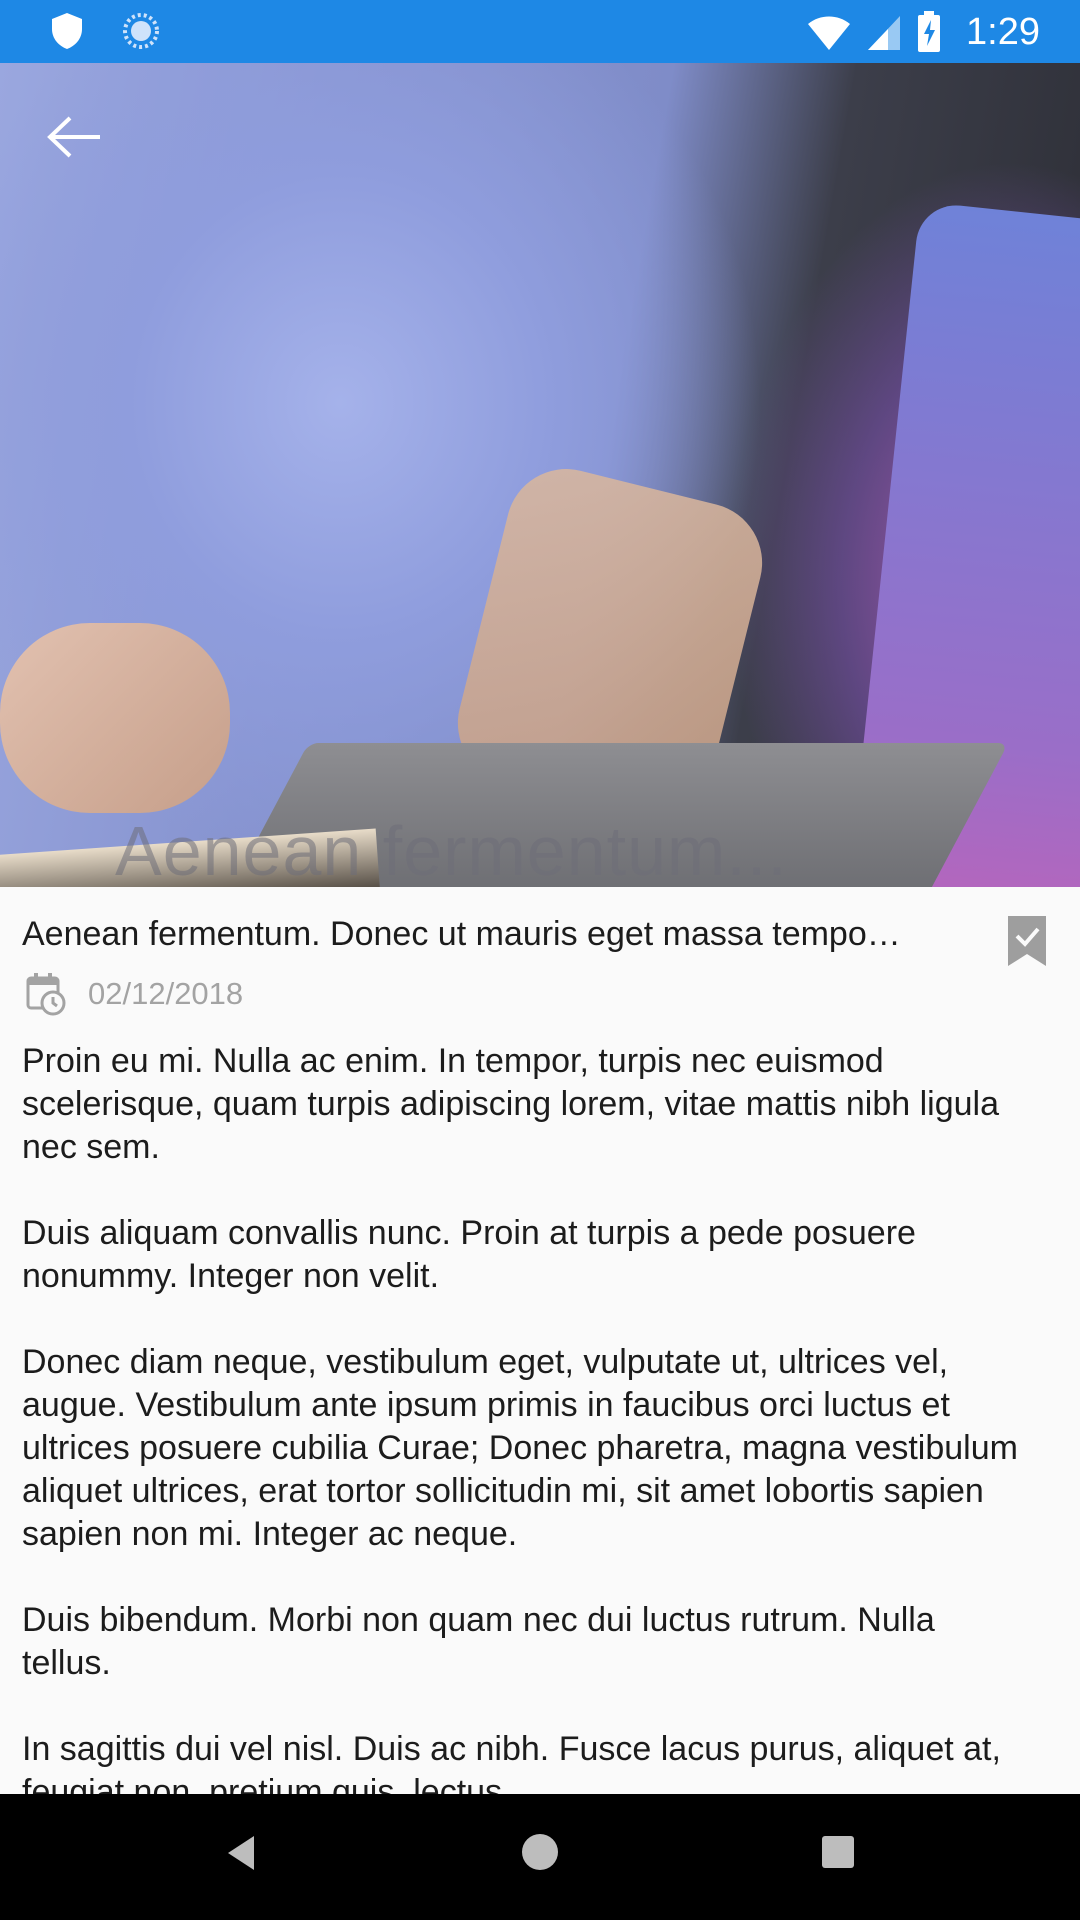 The image size is (1080, 1920). What do you see at coordinates (166, 993) in the screenshot?
I see `article-date: 02/12/2018` at bounding box center [166, 993].